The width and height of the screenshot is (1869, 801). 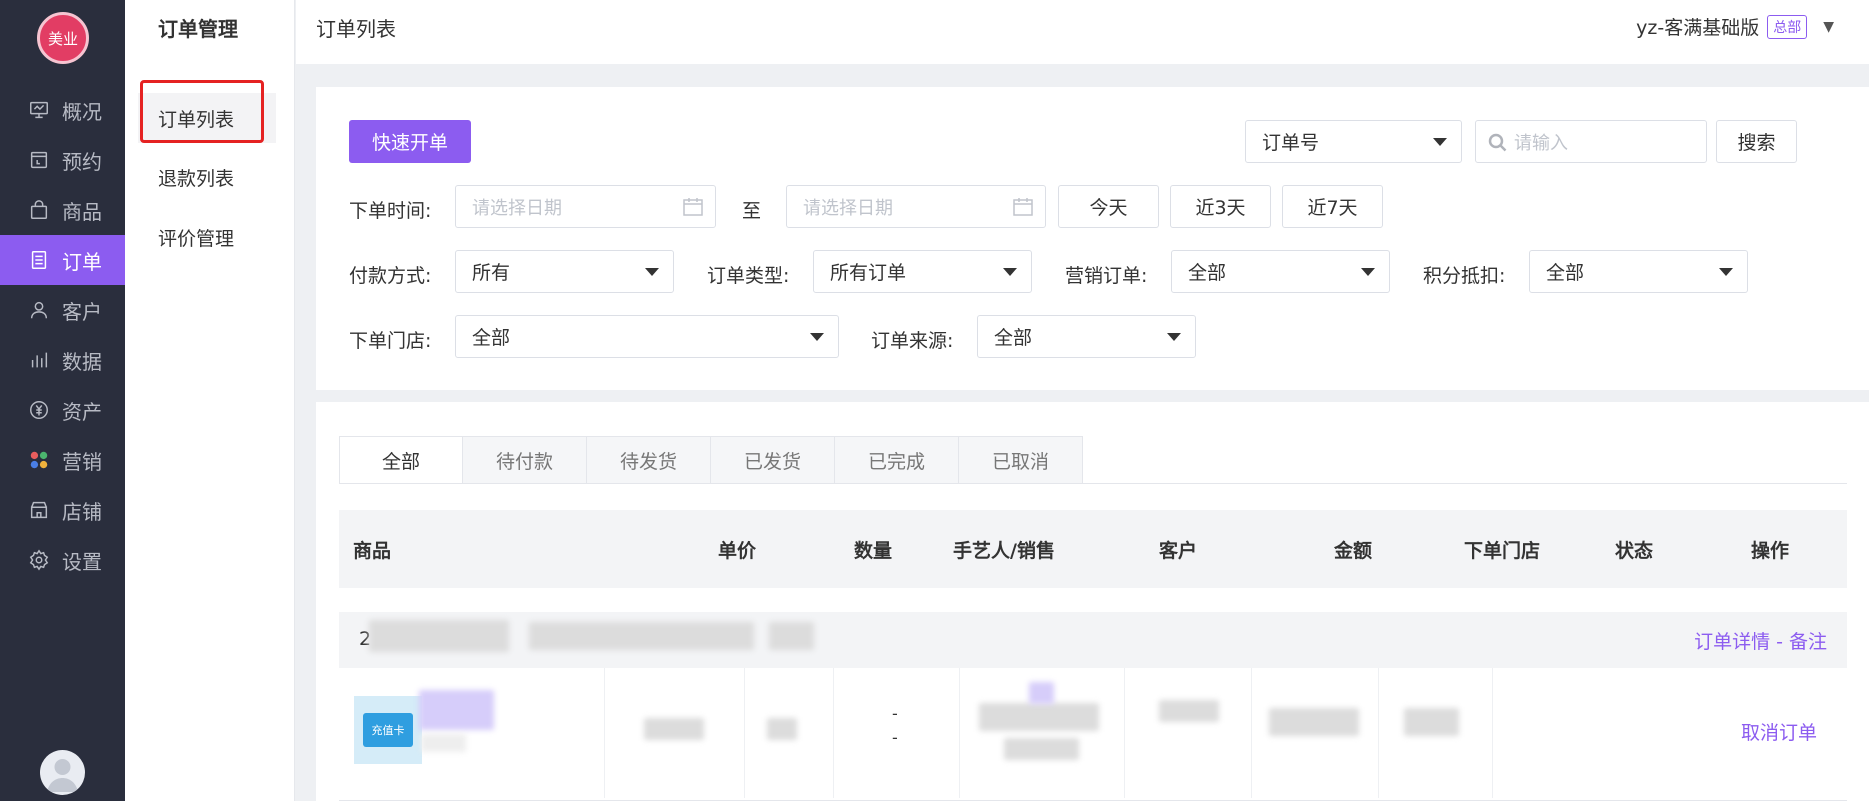 I want to click on nav-item-overview: 概况, so click(x=62, y=110).